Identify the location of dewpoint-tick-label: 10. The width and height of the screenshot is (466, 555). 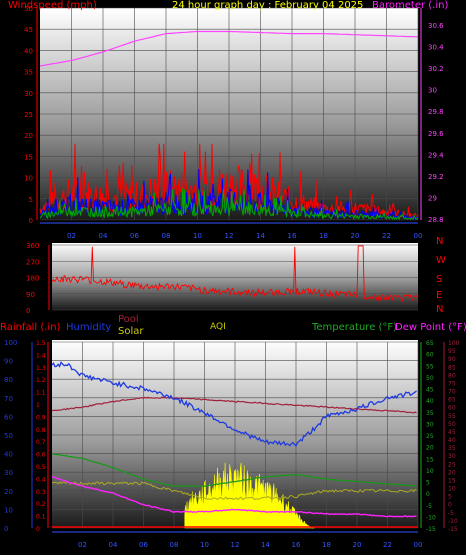
(452, 489).